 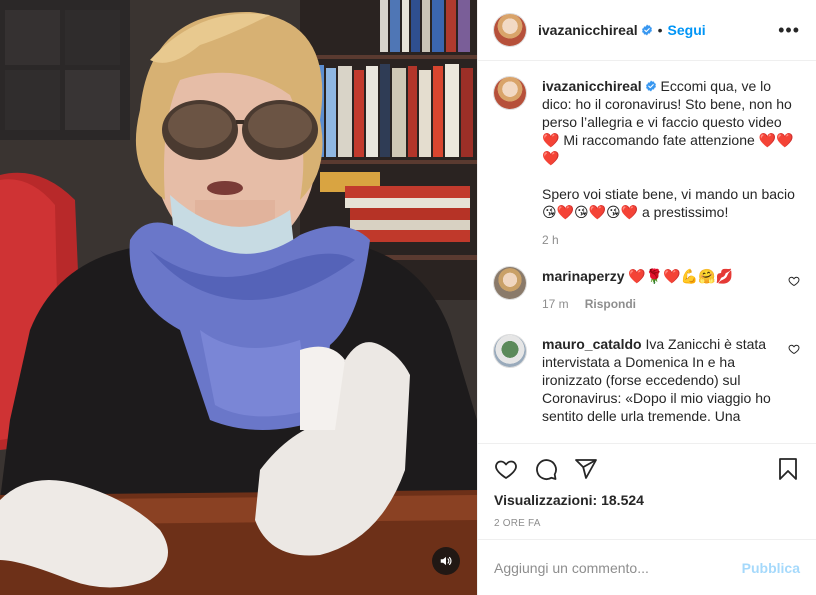 What do you see at coordinates (661, 290) in the screenshot?
I see `comment-body: marinaperzy ❤️🌹❤️💪🤗💋 17 m Rispondi` at bounding box center [661, 290].